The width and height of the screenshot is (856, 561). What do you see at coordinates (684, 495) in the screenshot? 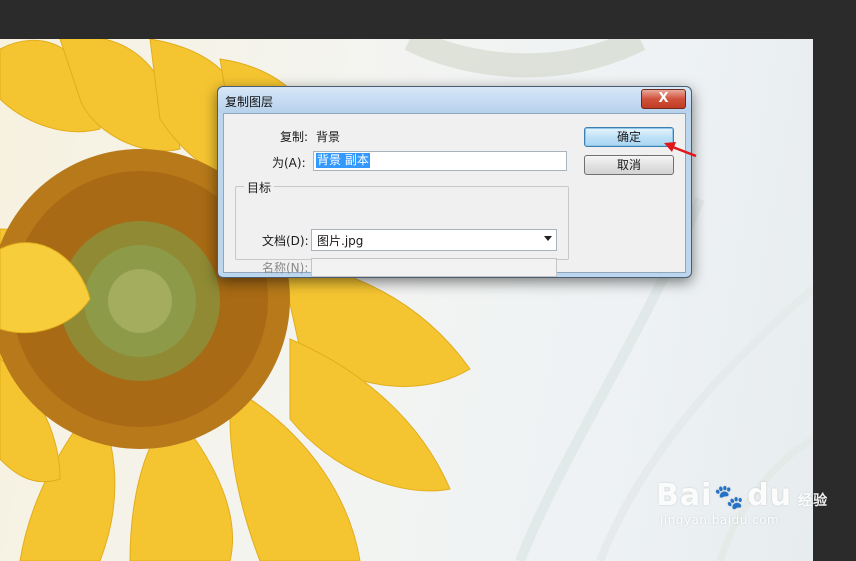
I see `watermark-logo-left: Bai` at bounding box center [684, 495].